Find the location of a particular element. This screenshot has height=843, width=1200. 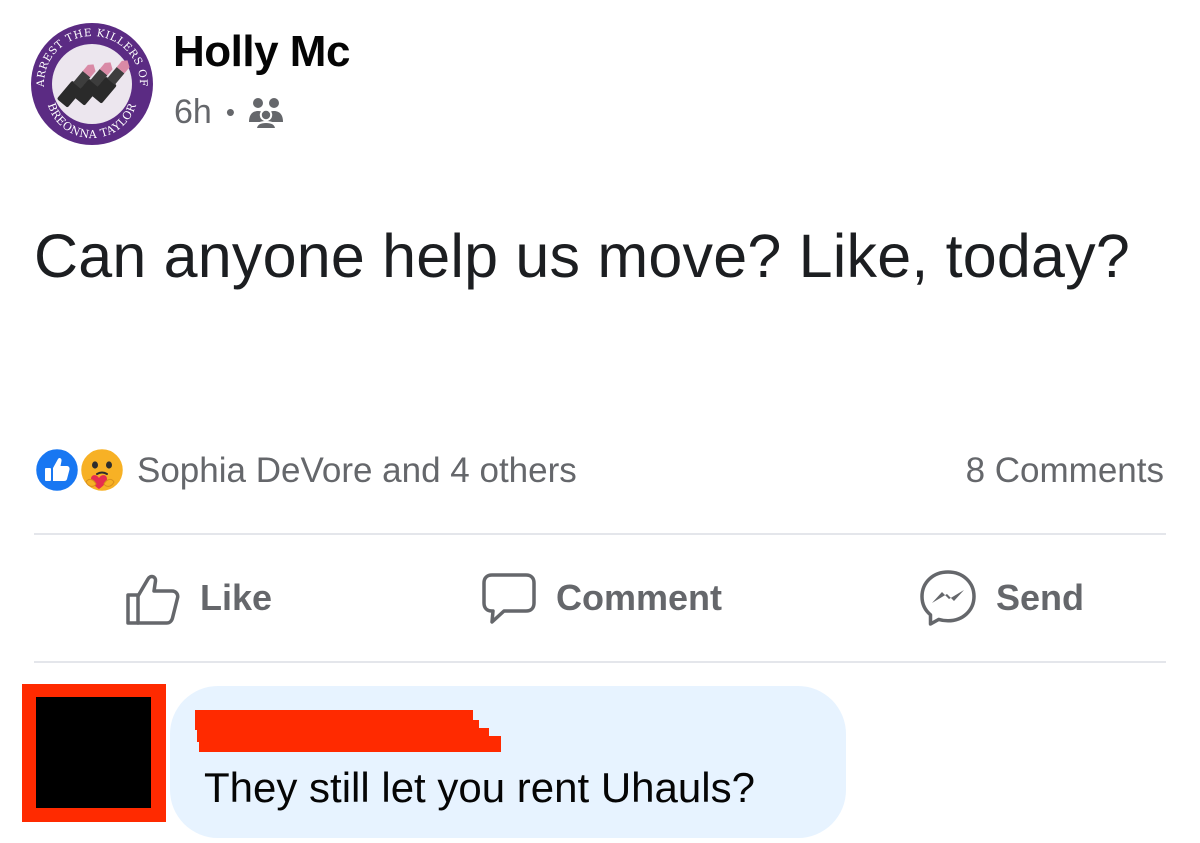

comment-button-label: Comment is located at coordinates (639, 597).